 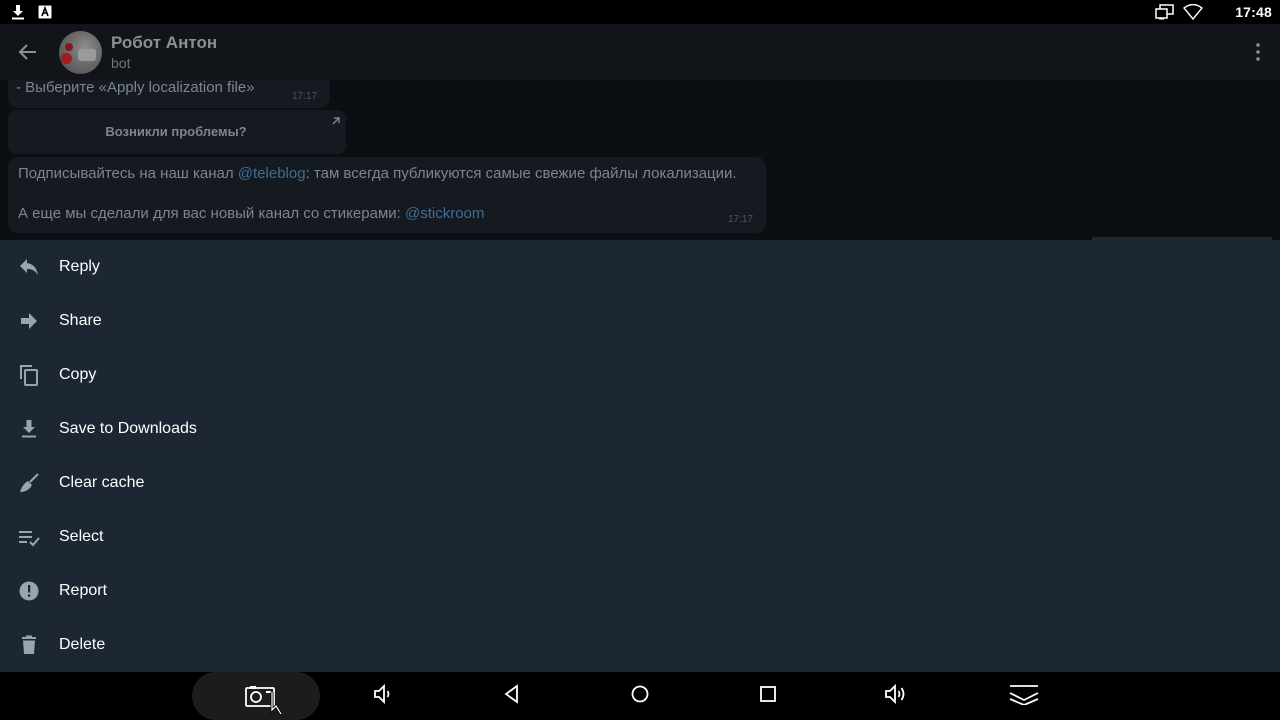 What do you see at coordinates (128, 428) in the screenshot?
I see `menu-item-label: Save to Downloads` at bounding box center [128, 428].